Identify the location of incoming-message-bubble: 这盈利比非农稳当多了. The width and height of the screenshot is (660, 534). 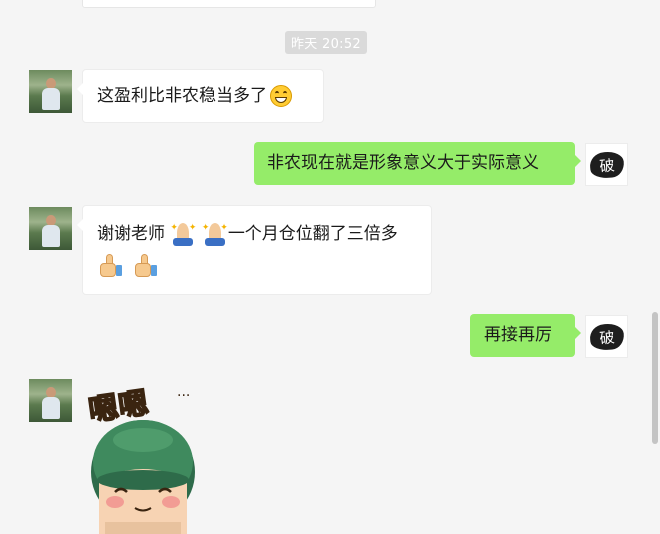
(200, 96).